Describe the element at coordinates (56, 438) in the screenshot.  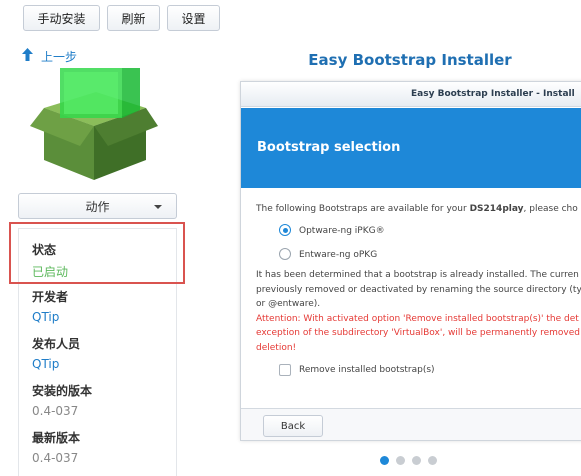
I see `latest-version-label: 最新版本` at that location.